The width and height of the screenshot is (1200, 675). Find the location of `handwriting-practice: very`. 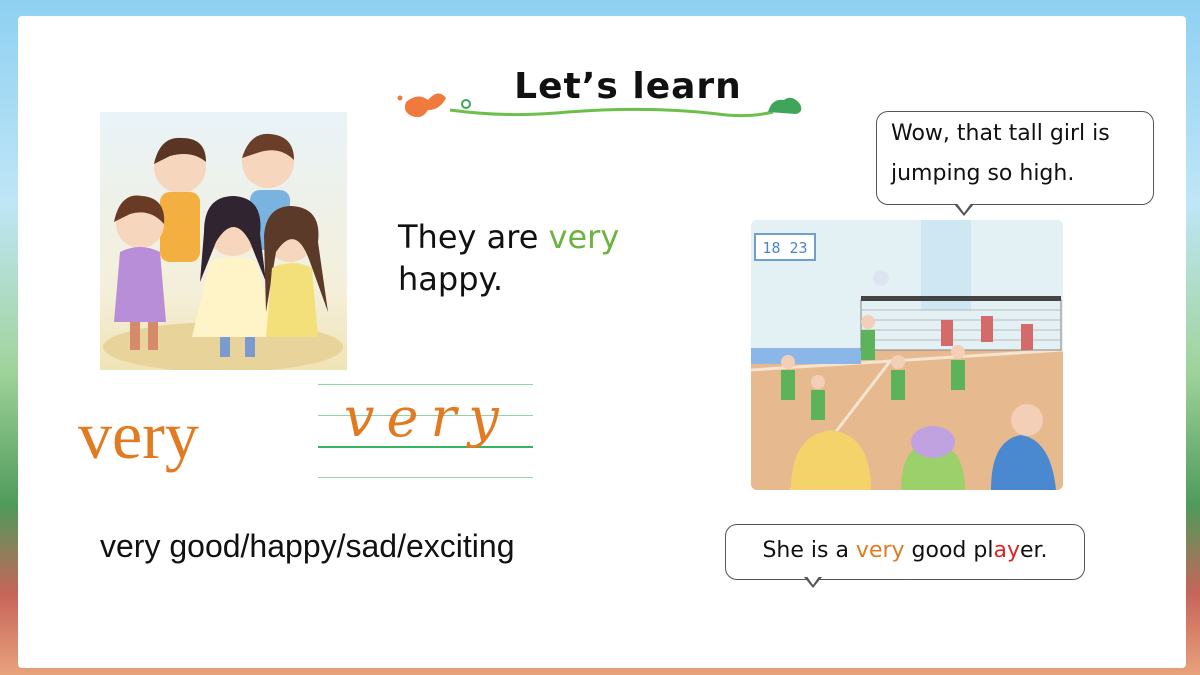

handwriting-practice: very is located at coordinates (425, 431).